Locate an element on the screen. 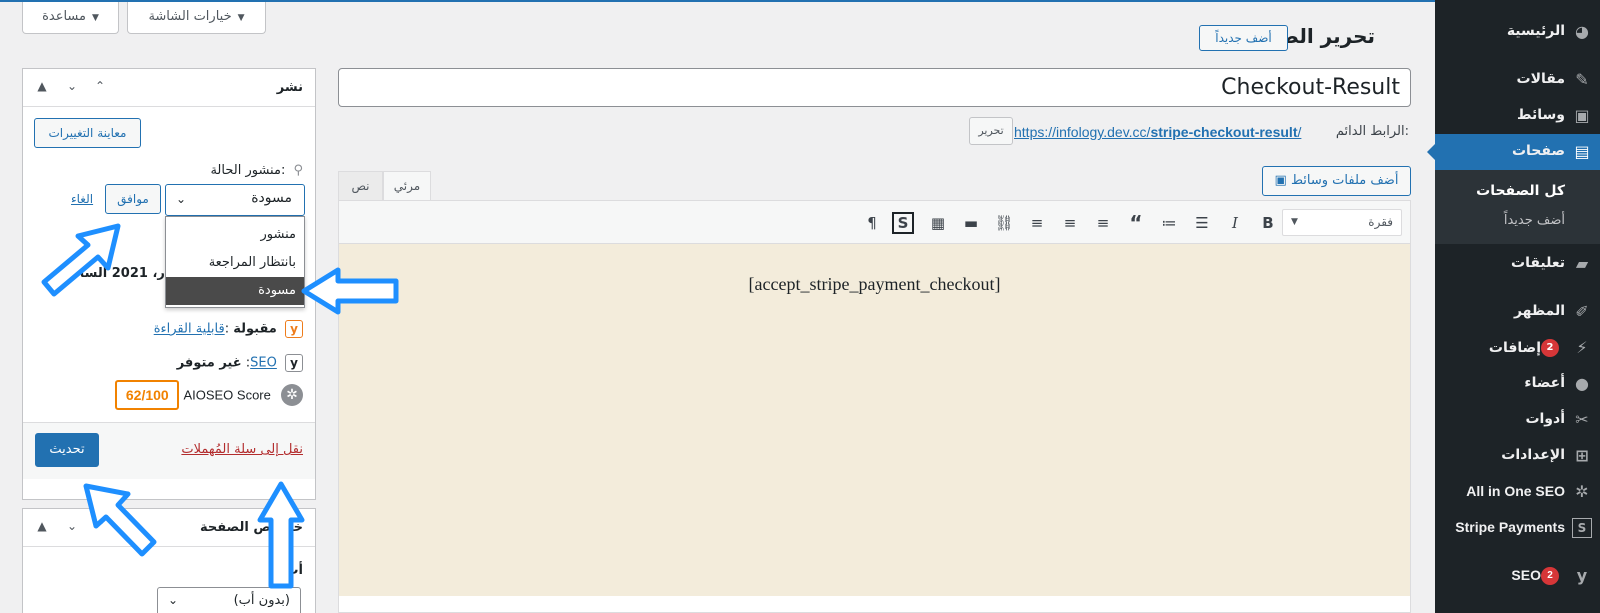 This screenshot has width=1600, height=613. sidebar-item-comments: ▰ تعليقات is located at coordinates (1517, 264).